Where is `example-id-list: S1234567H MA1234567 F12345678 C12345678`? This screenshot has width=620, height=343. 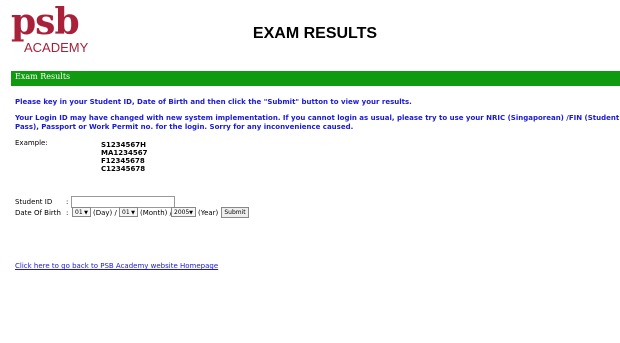
example-id-list: S1234567H MA1234567 F12345678 C12345678 is located at coordinates (124, 157).